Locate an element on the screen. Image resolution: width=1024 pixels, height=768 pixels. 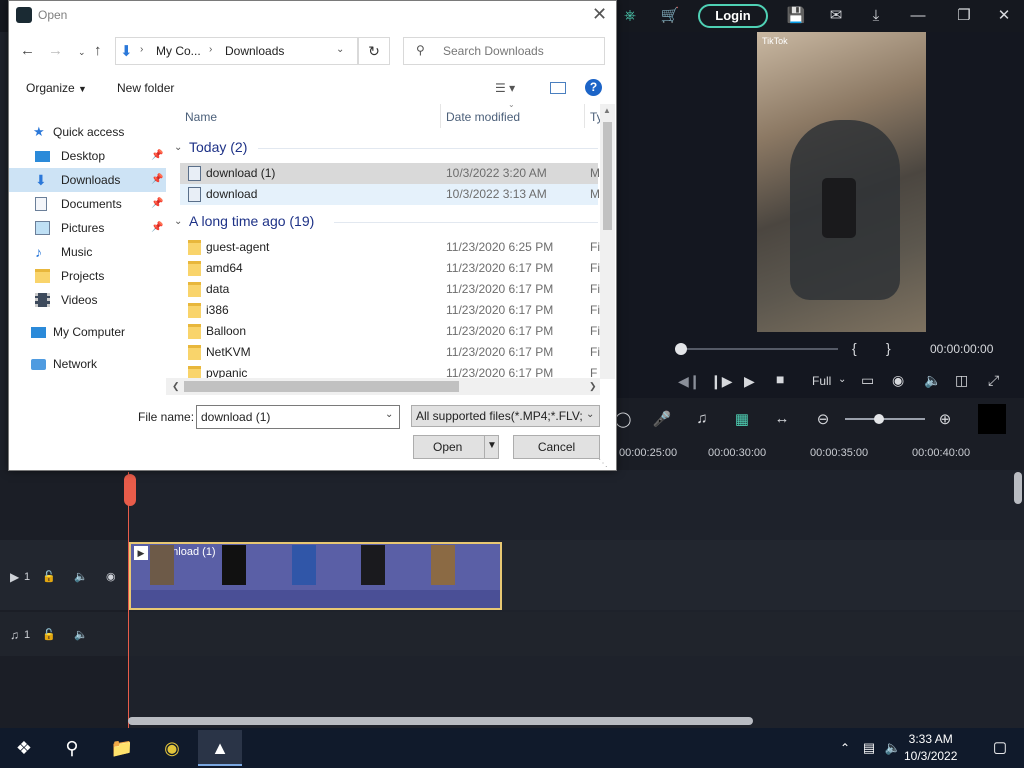
stop-icon: ■ is located at coordinates (780, 379).